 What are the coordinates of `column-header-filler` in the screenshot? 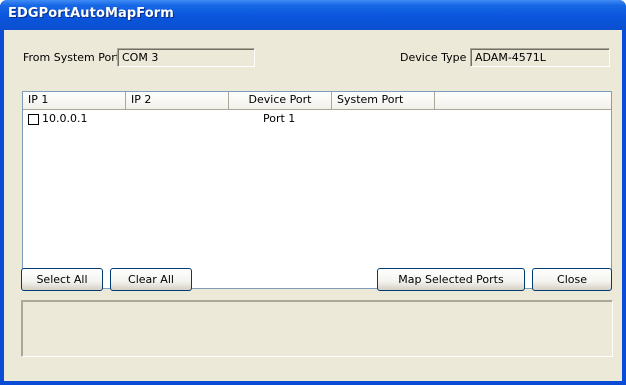 It's located at (523, 100).